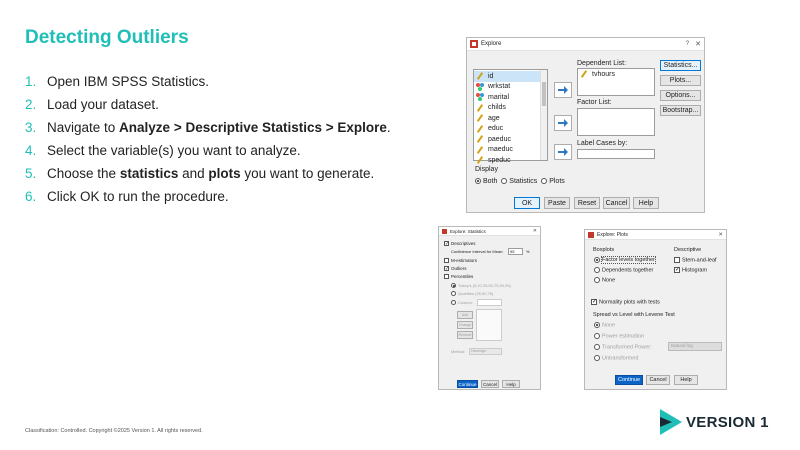 This screenshot has height=450, width=800. Describe the element at coordinates (31, 104) in the screenshot. I see `step-number: 2.` at that location.